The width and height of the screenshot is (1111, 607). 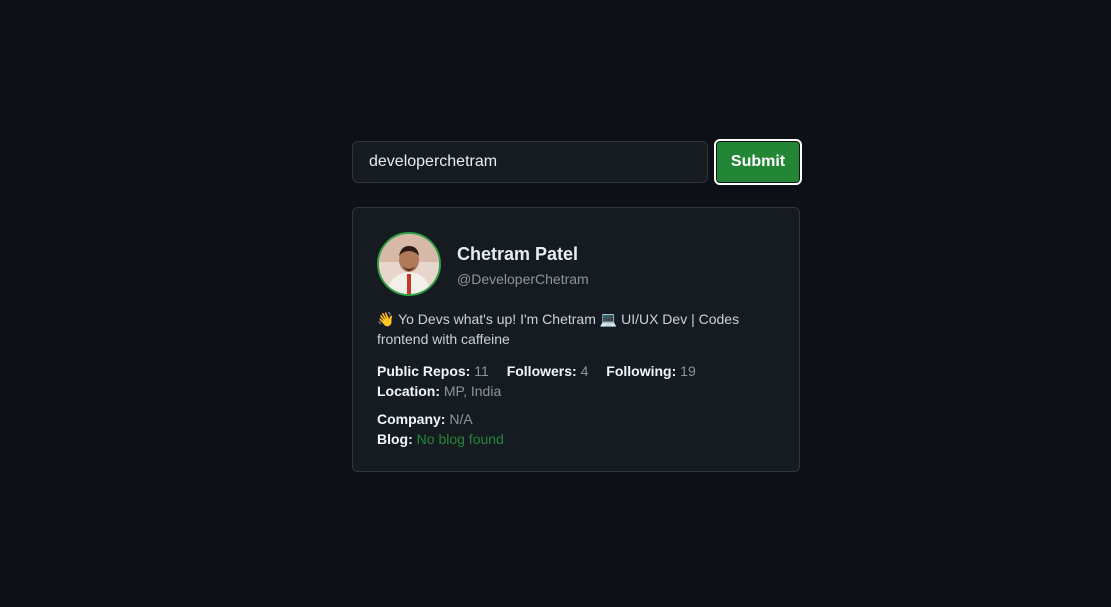 I want to click on public-repos-value: 11, so click(x=481, y=371).